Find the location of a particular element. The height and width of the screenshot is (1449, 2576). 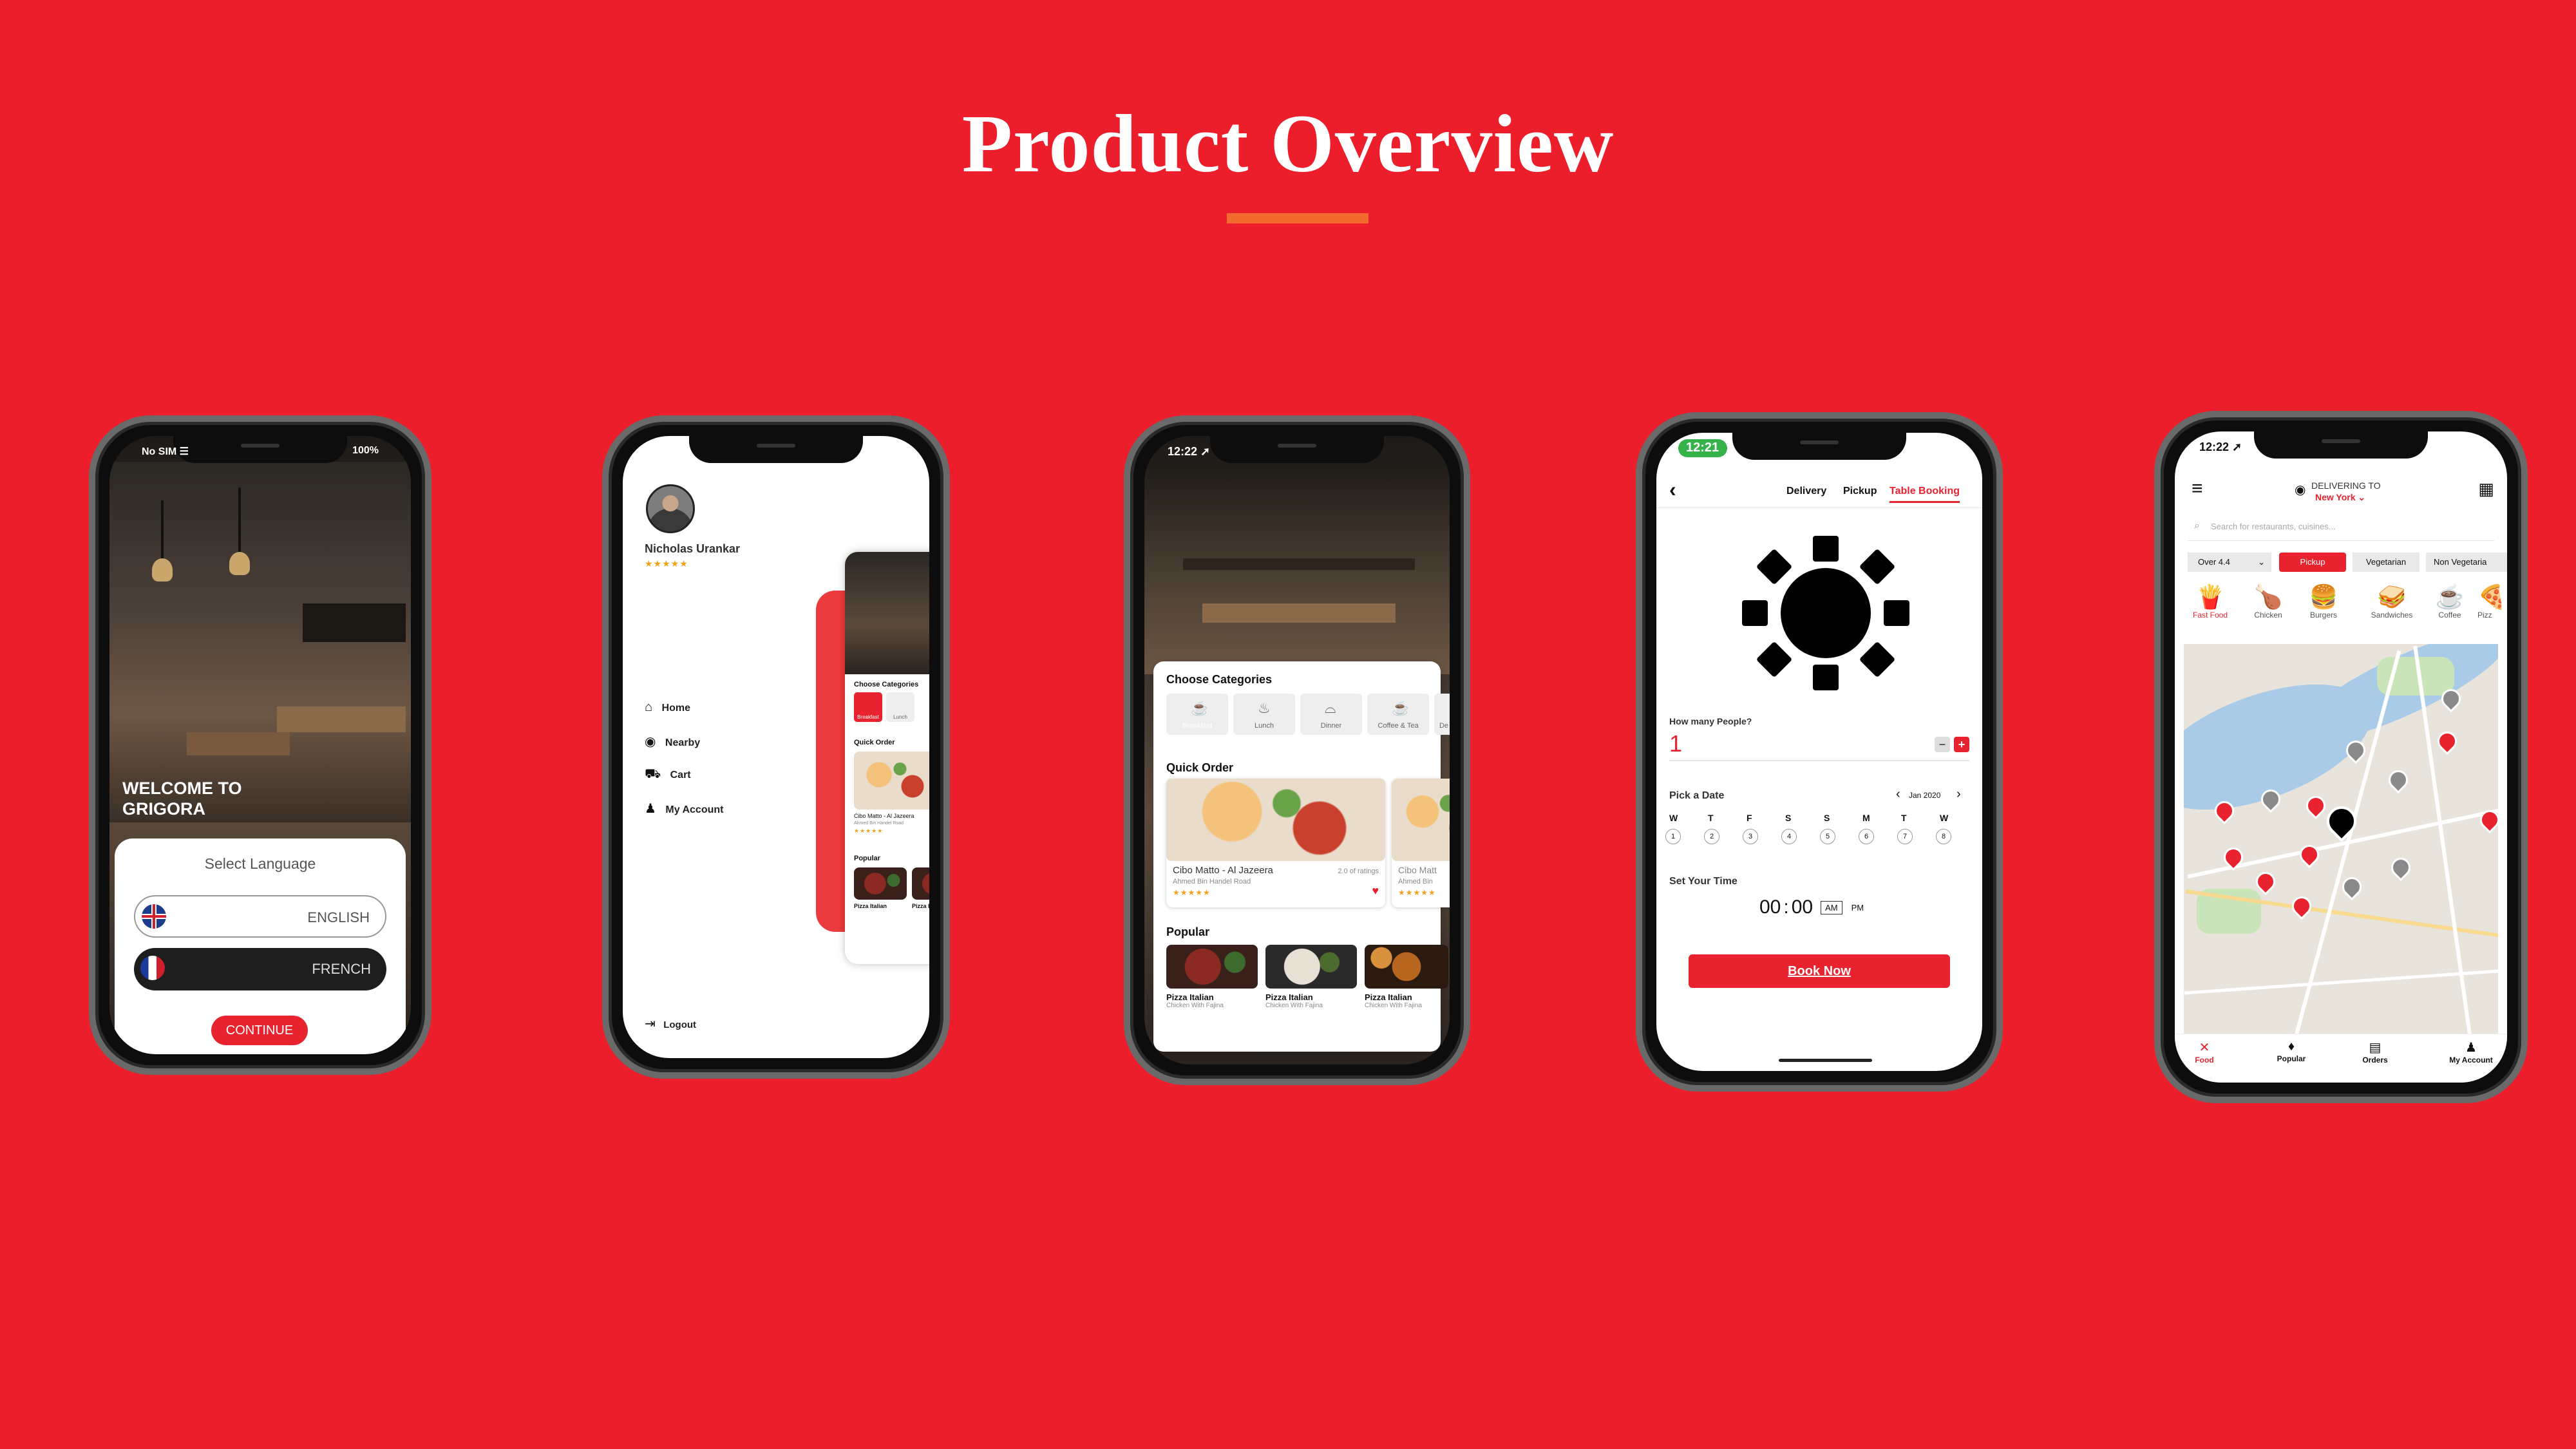

time-minute: 00 is located at coordinates (1803, 907).